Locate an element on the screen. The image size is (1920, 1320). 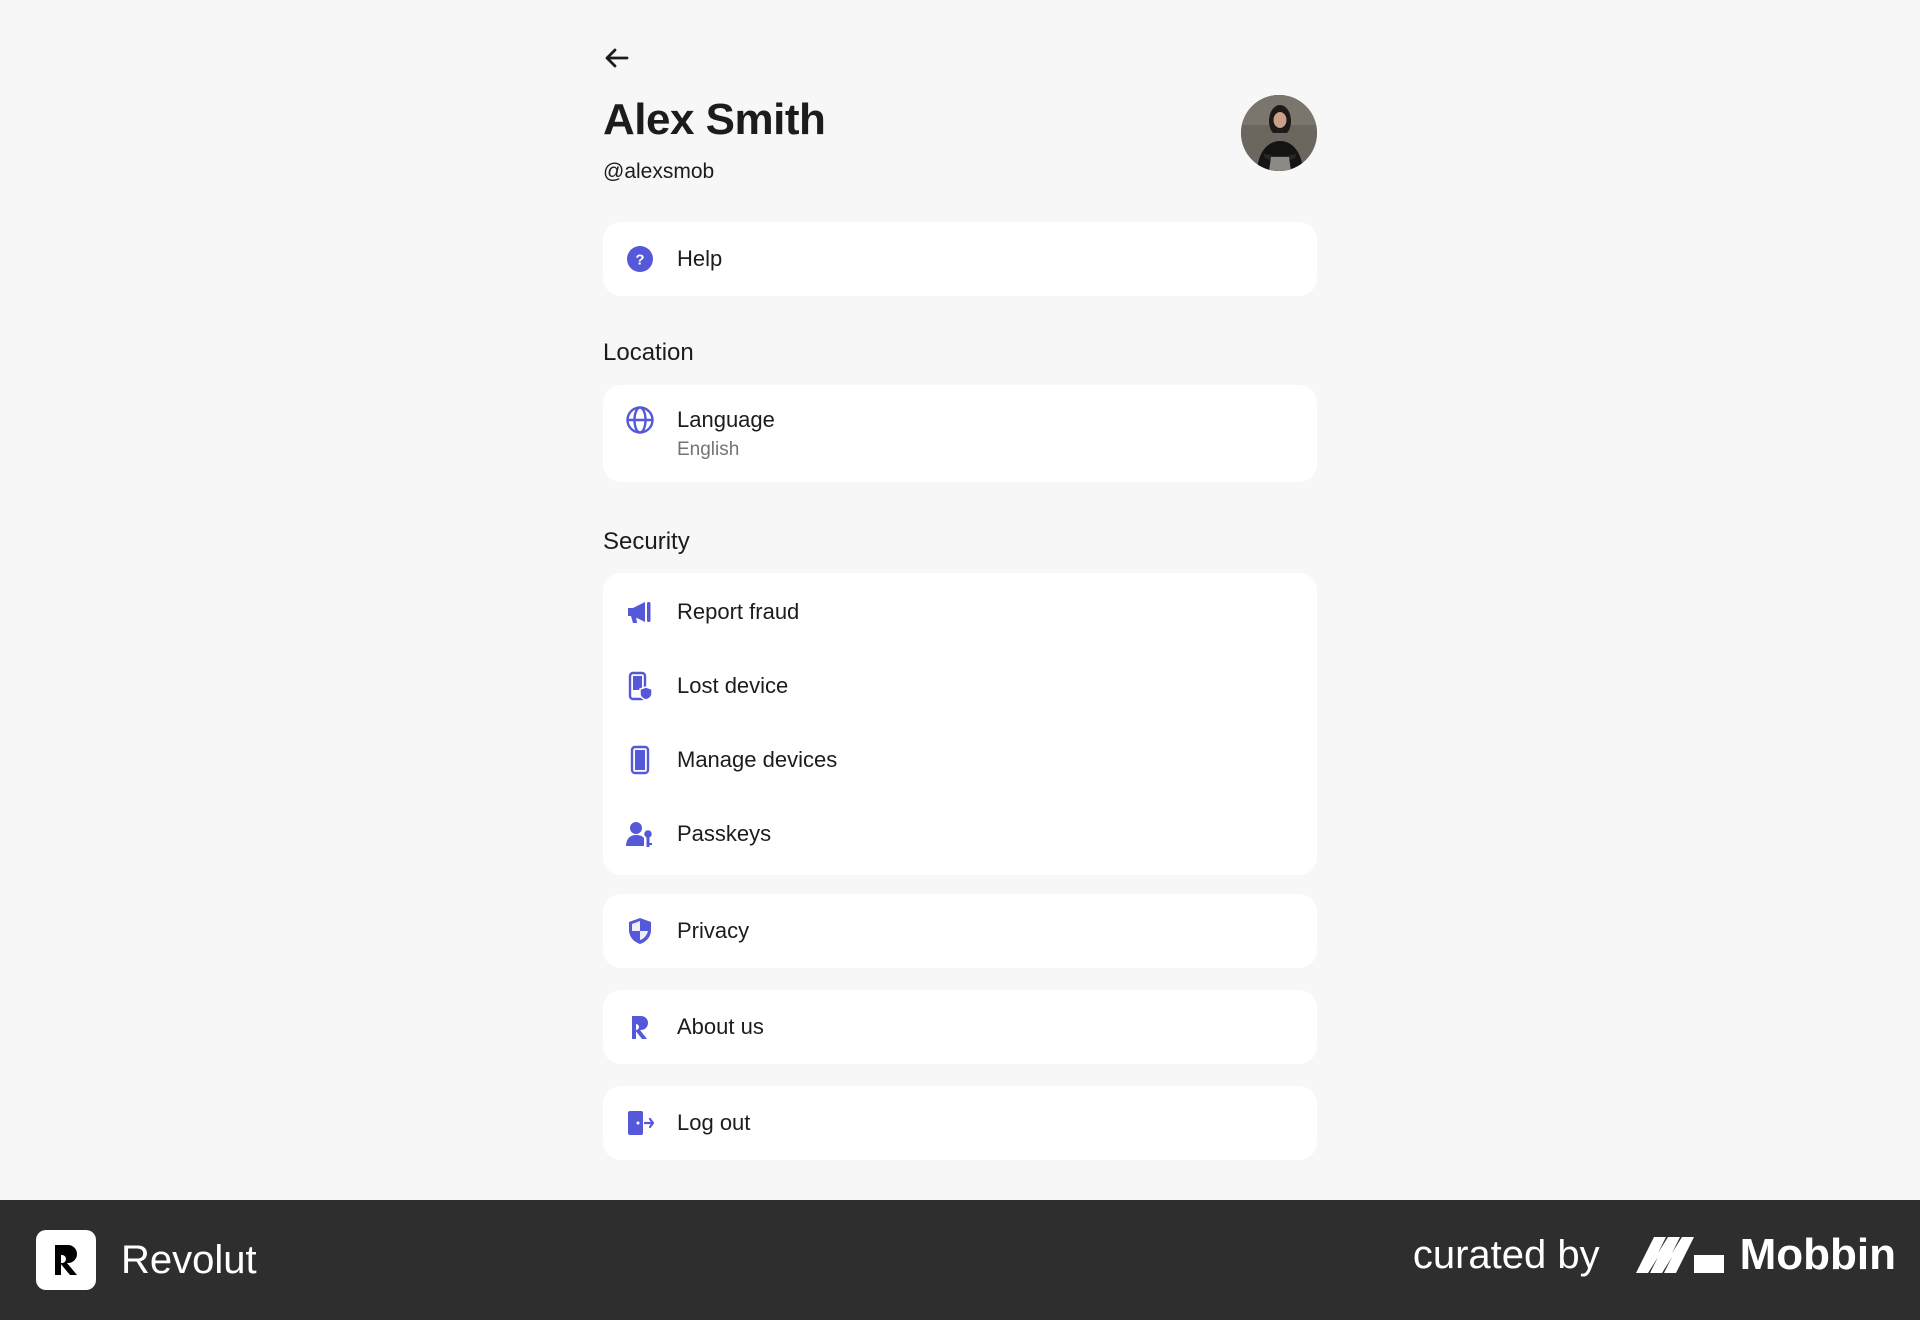
privacy-card: Privacy is located at coordinates (960, 931).